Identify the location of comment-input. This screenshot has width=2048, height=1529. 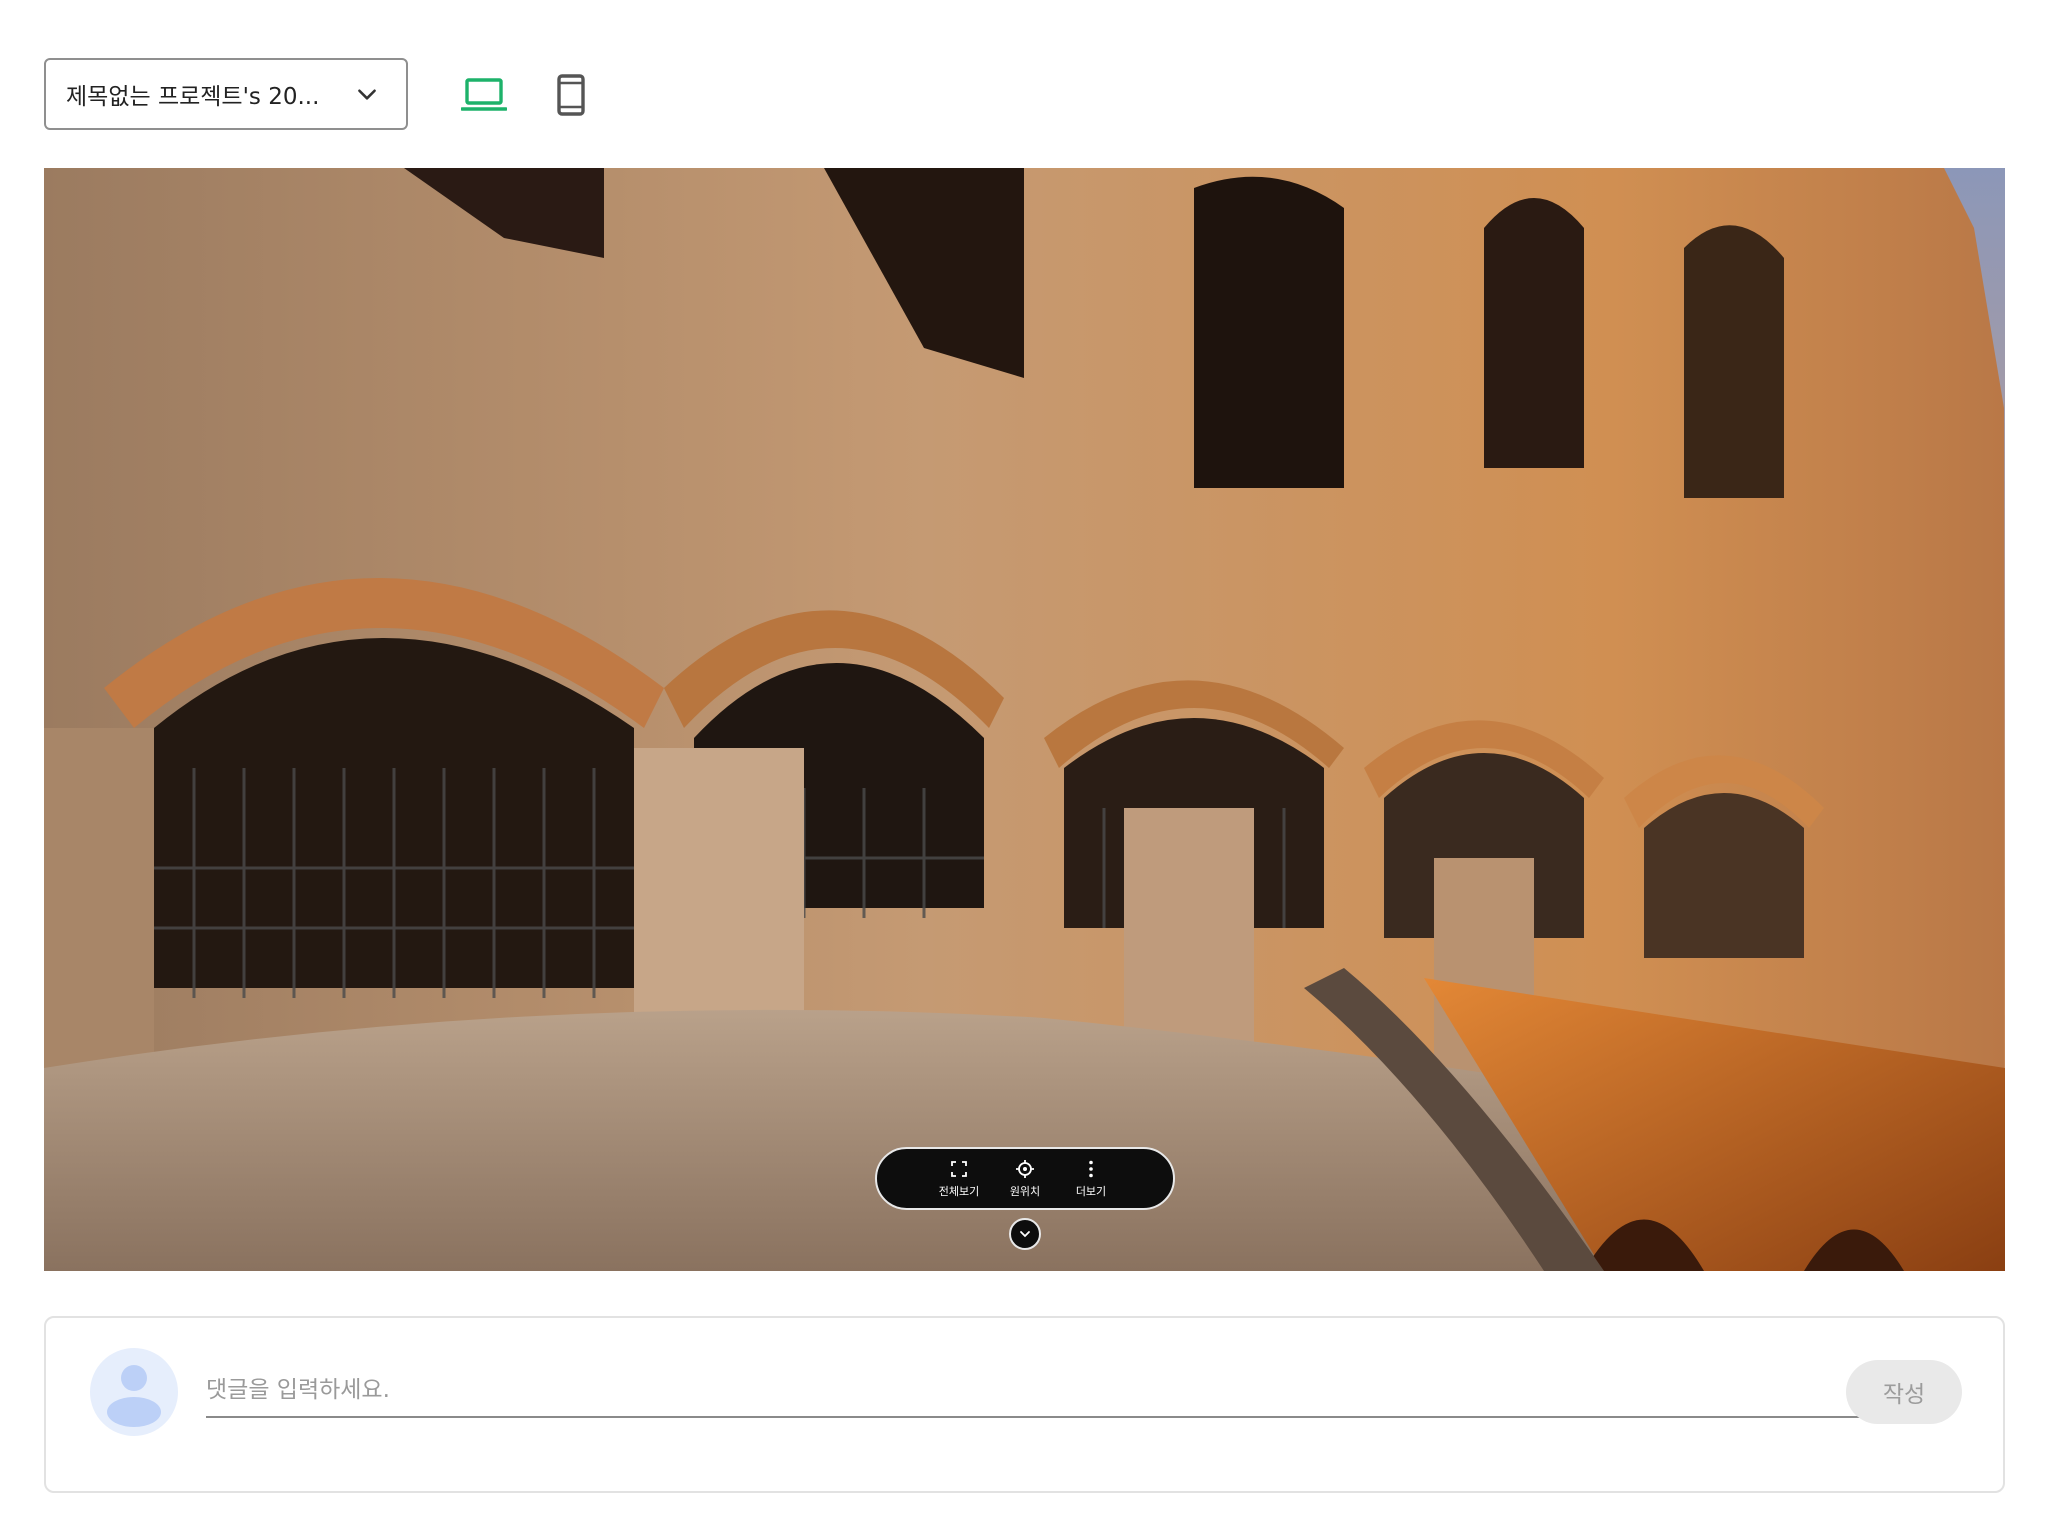
(1033, 1391).